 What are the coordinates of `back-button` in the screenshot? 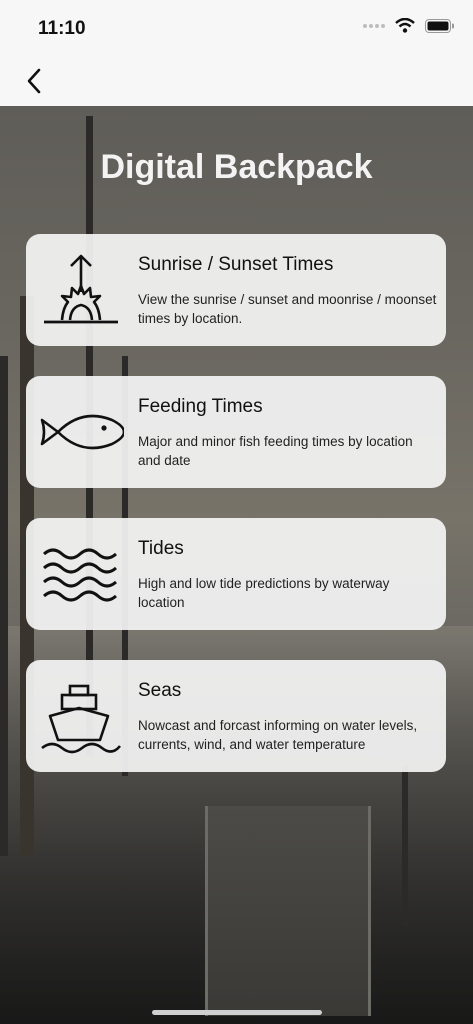 It's located at (34, 81).